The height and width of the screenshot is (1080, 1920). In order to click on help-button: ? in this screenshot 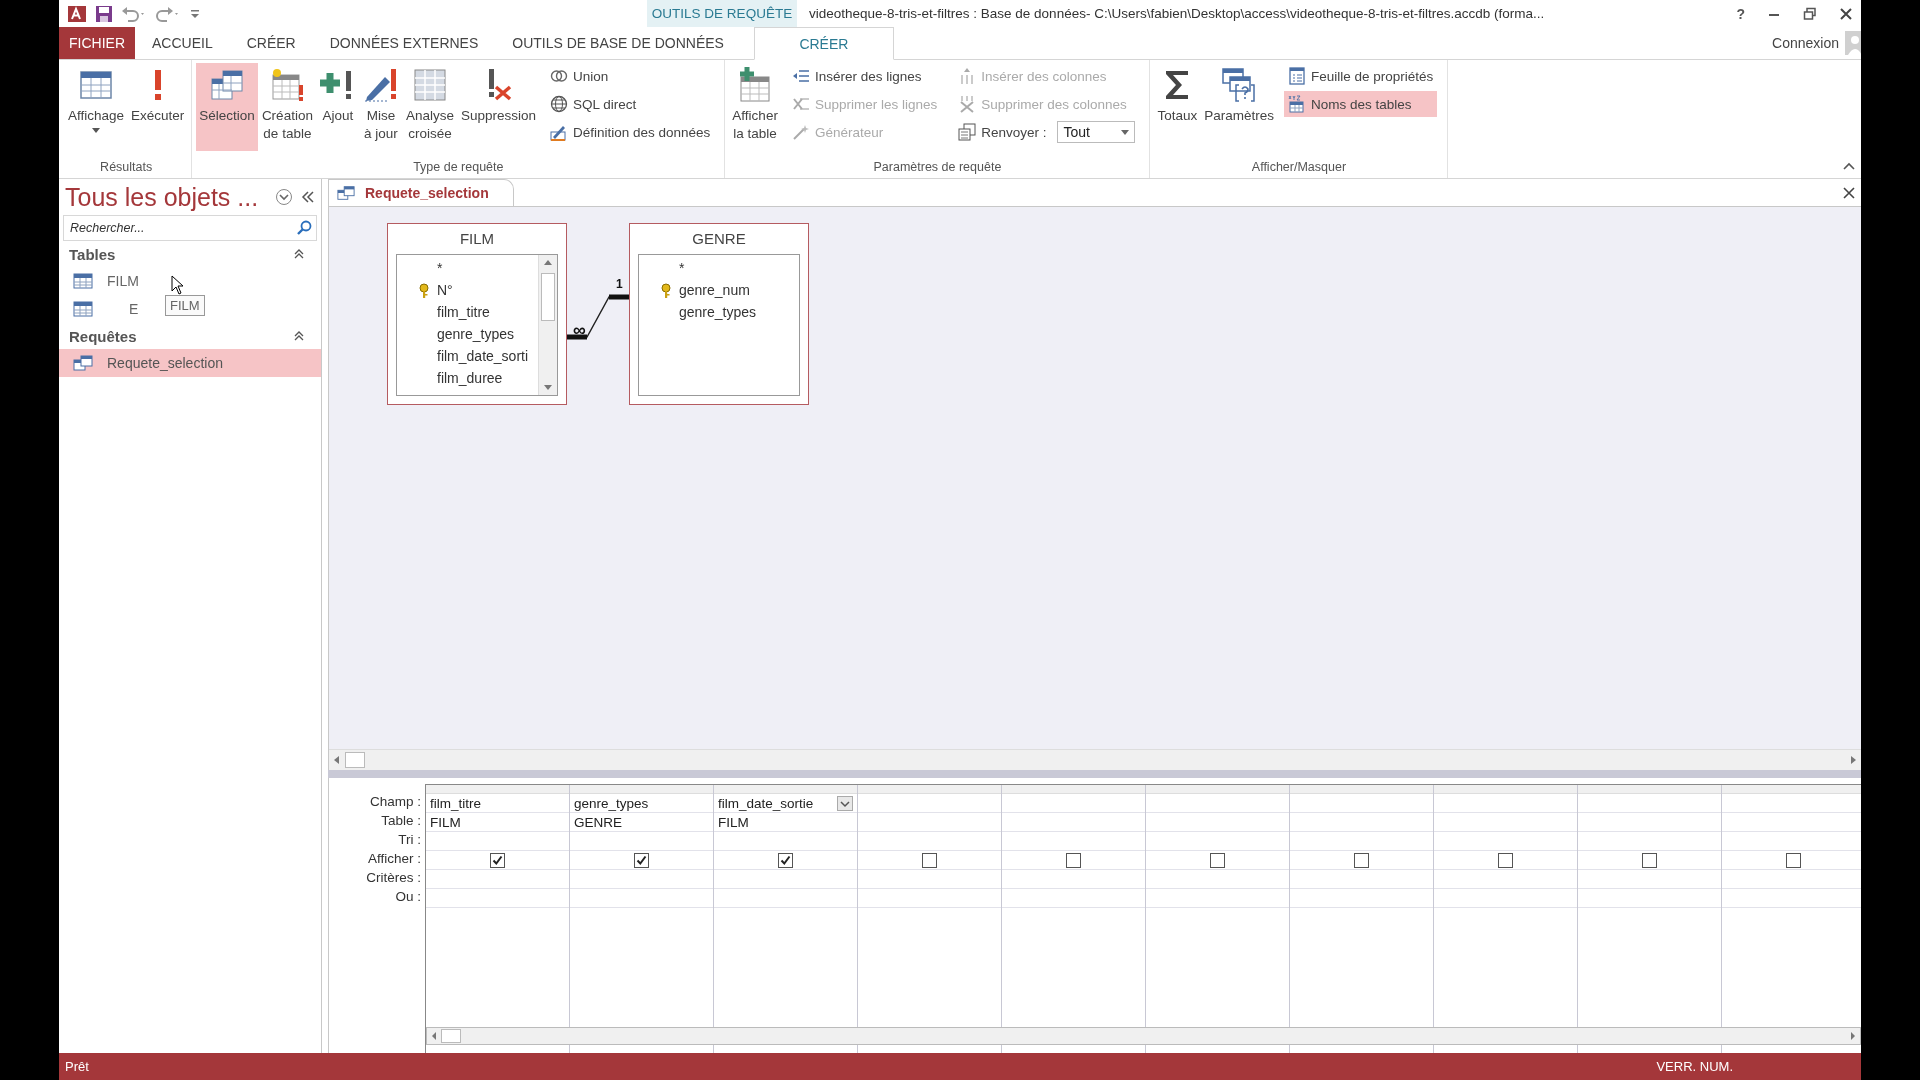, I will do `click(1740, 13)`.